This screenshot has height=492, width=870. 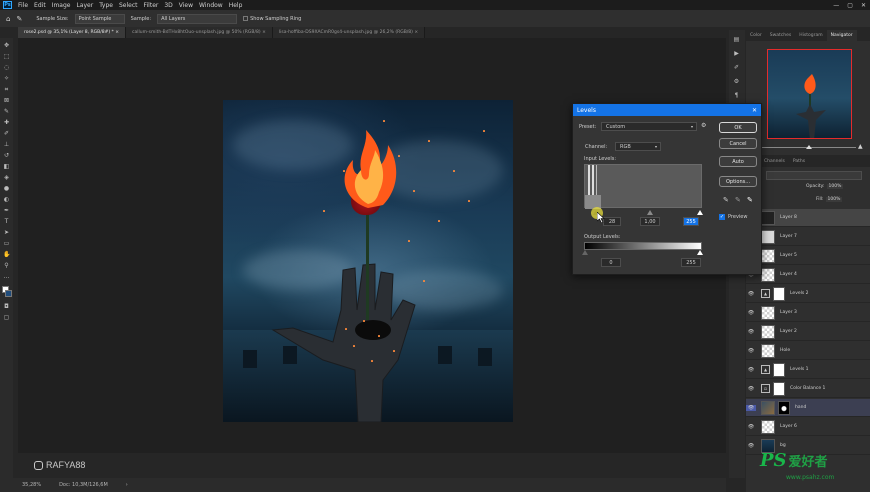 What do you see at coordinates (808, 408) in the screenshot?
I see `layer-row-hand: 👁 hand` at bounding box center [808, 408].